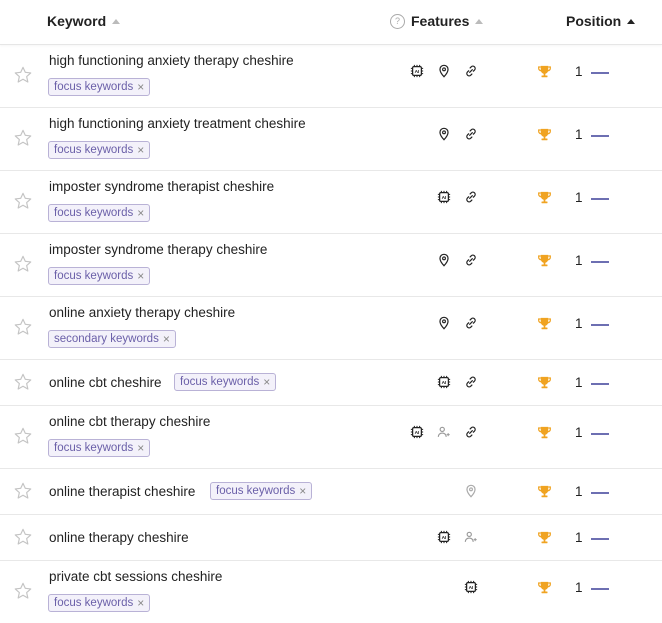 Image resolution: width=662 pixels, height=623 pixels. I want to click on keyword-text: imposter syndrome therapy cheshire, so click(158, 249).